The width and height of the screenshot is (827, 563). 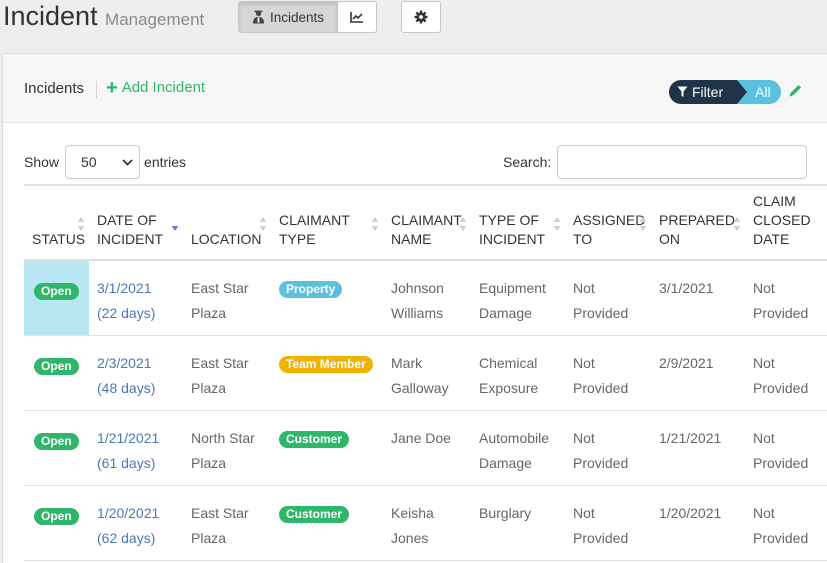 What do you see at coordinates (128, 438) in the screenshot?
I see `date-link: 1/21/2021` at bounding box center [128, 438].